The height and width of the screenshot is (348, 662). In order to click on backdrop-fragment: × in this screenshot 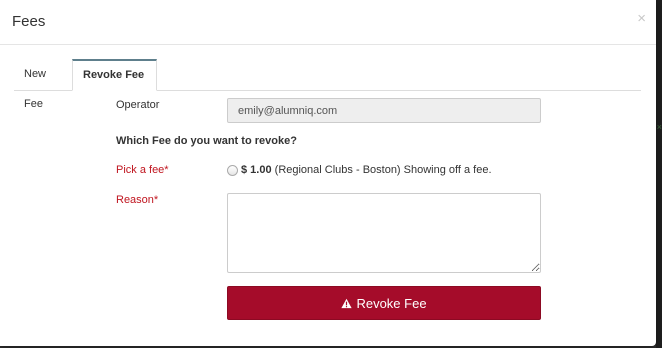, I will do `click(659, 127)`.